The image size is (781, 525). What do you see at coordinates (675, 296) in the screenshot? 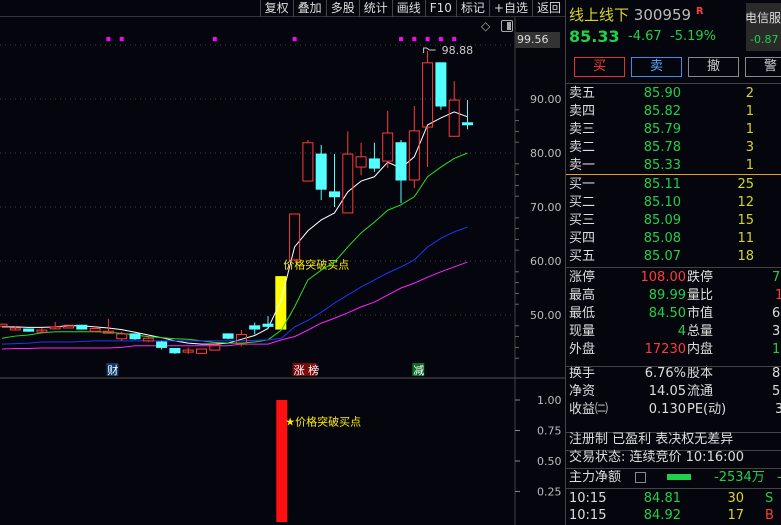
I see `stat-row: 最高 89.99 量比 1` at bounding box center [675, 296].